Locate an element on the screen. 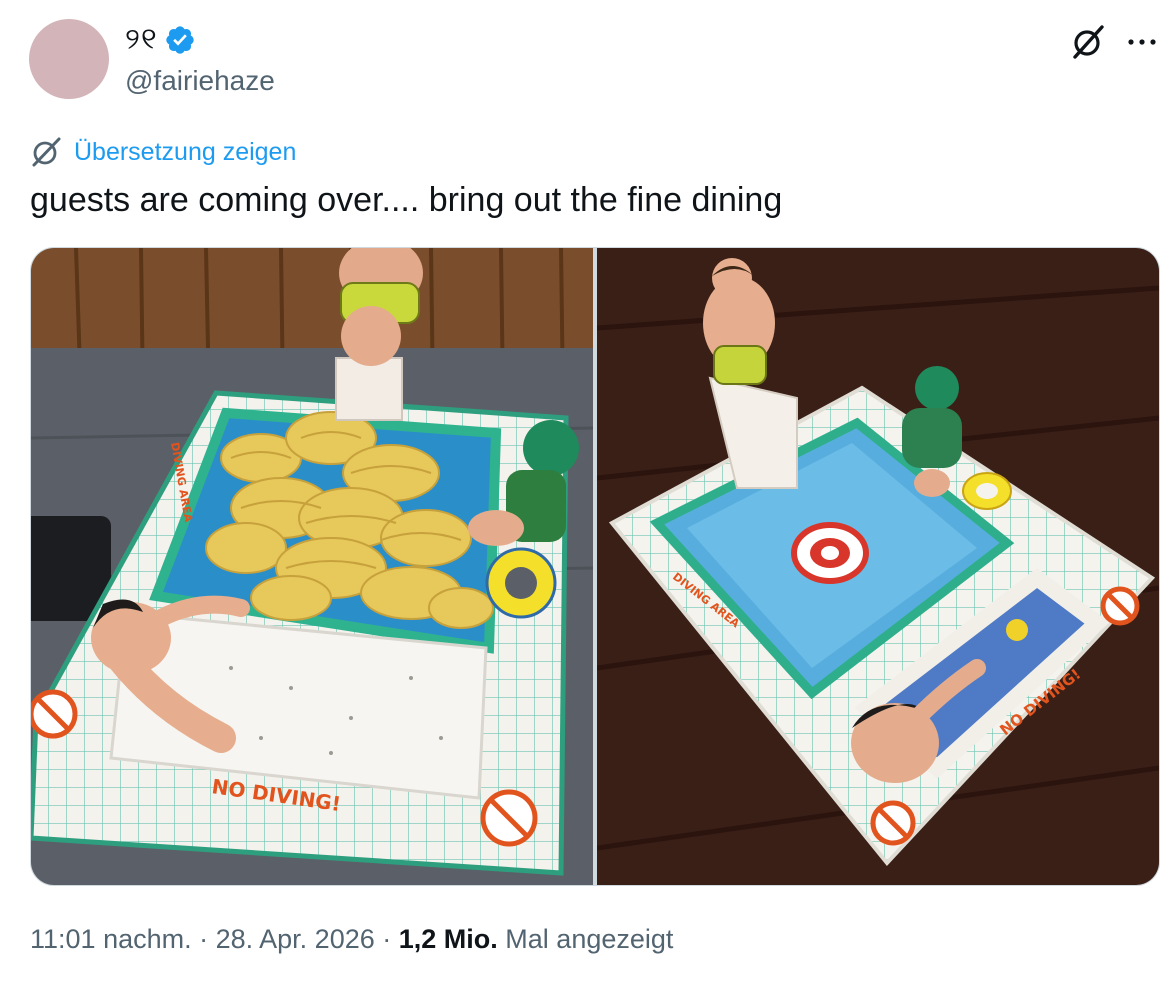 The height and width of the screenshot is (983, 1176). author-name-row: ୨୧ is located at coordinates (160, 40).